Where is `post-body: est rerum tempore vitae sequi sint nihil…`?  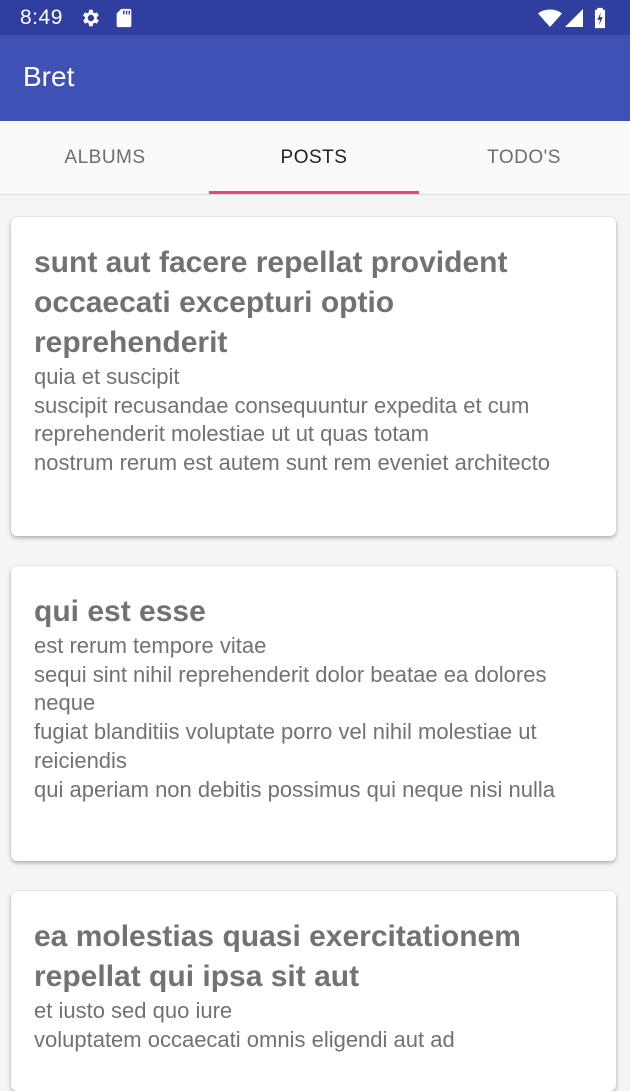 post-body: est rerum tempore vitae sequi sint nihil… is located at coordinates (294, 717).